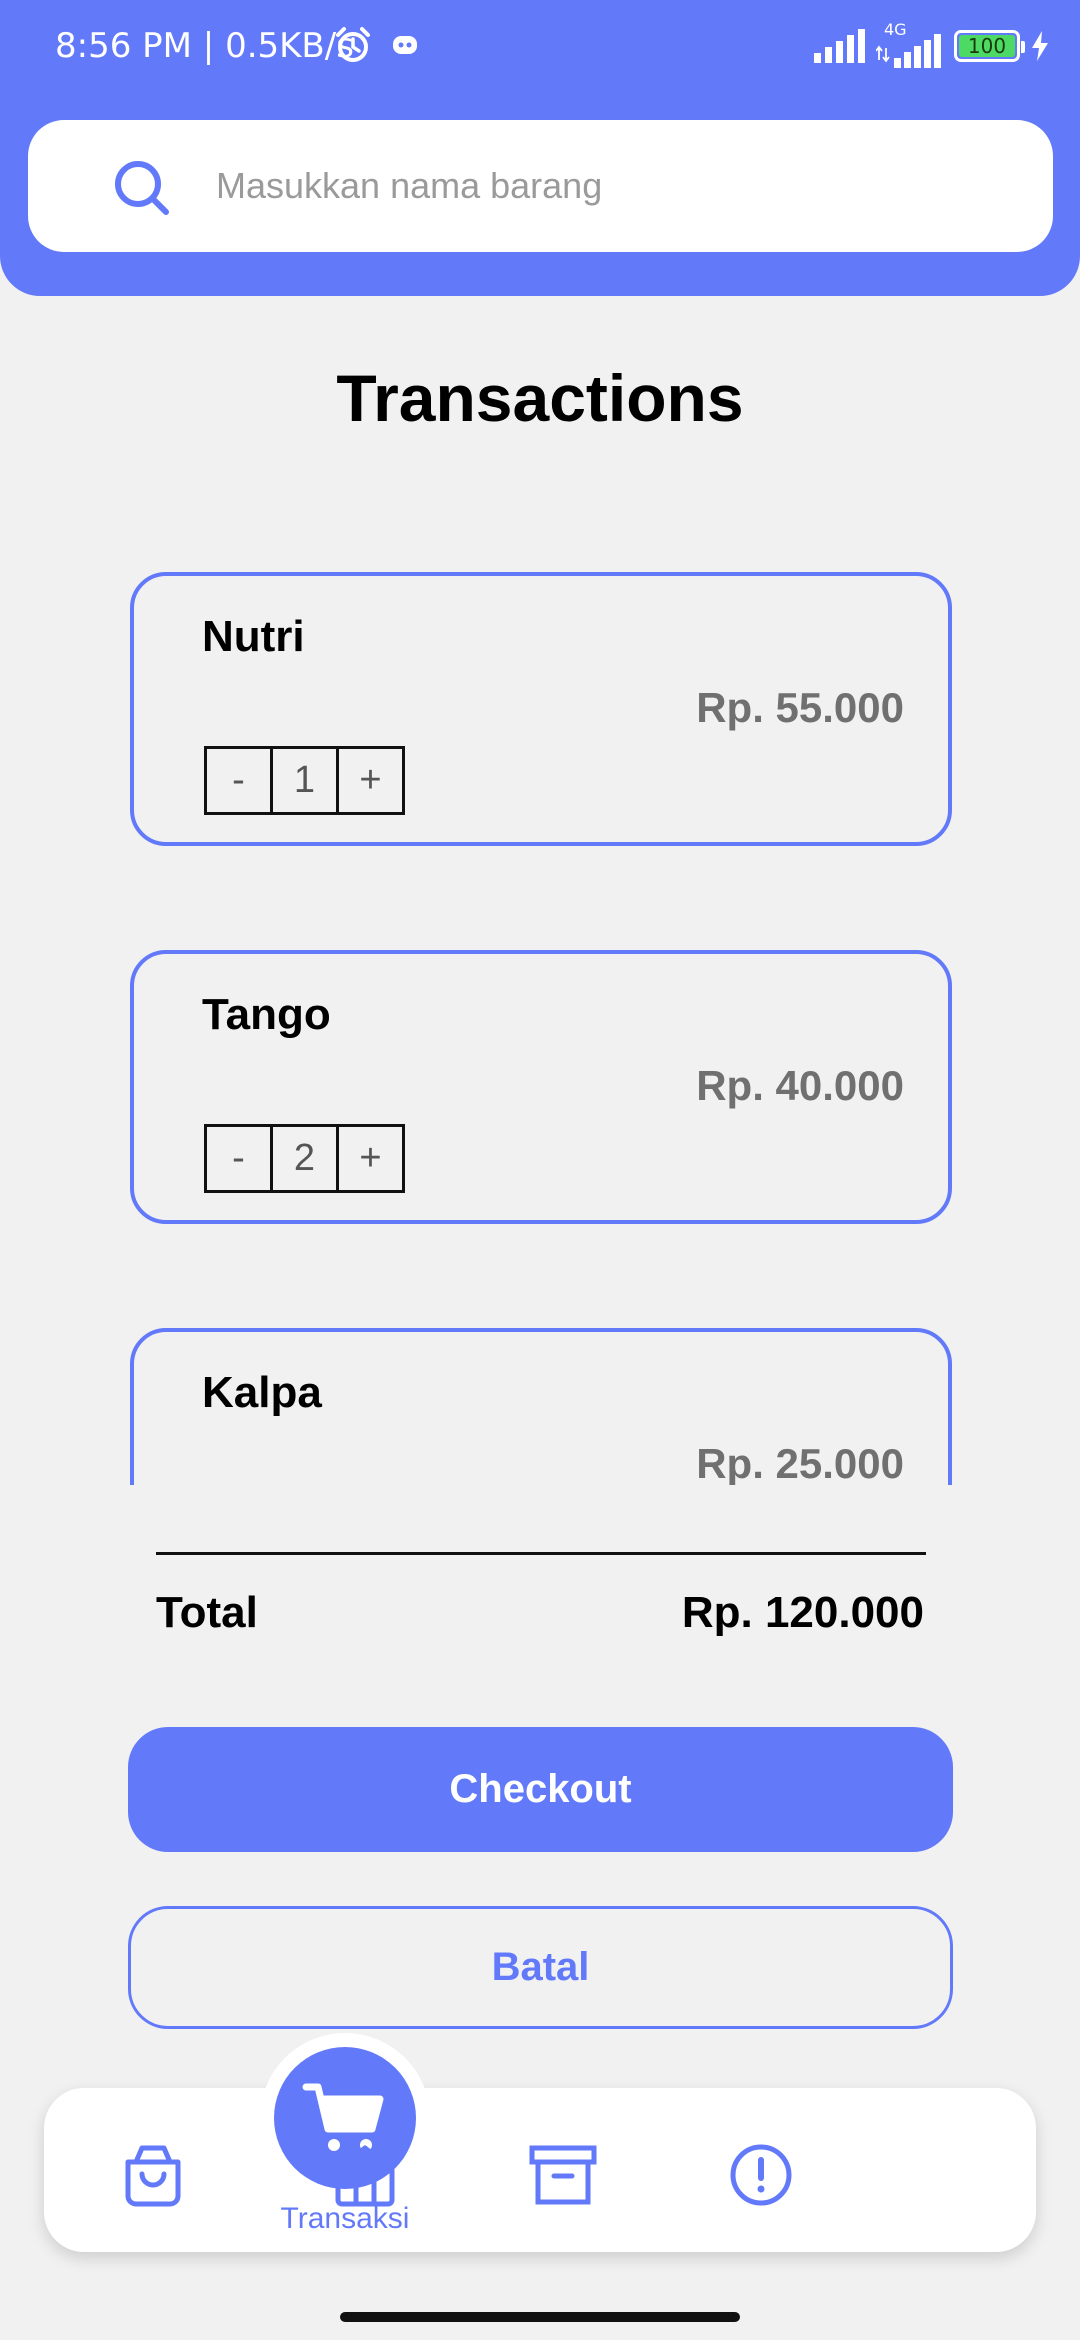 The width and height of the screenshot is (1080, 2340). Describe the element at coordinates (541, 1406) in the screenshot. I see `transaction-card: Kalpa Rp. 25.000 - 1 +` at that location.